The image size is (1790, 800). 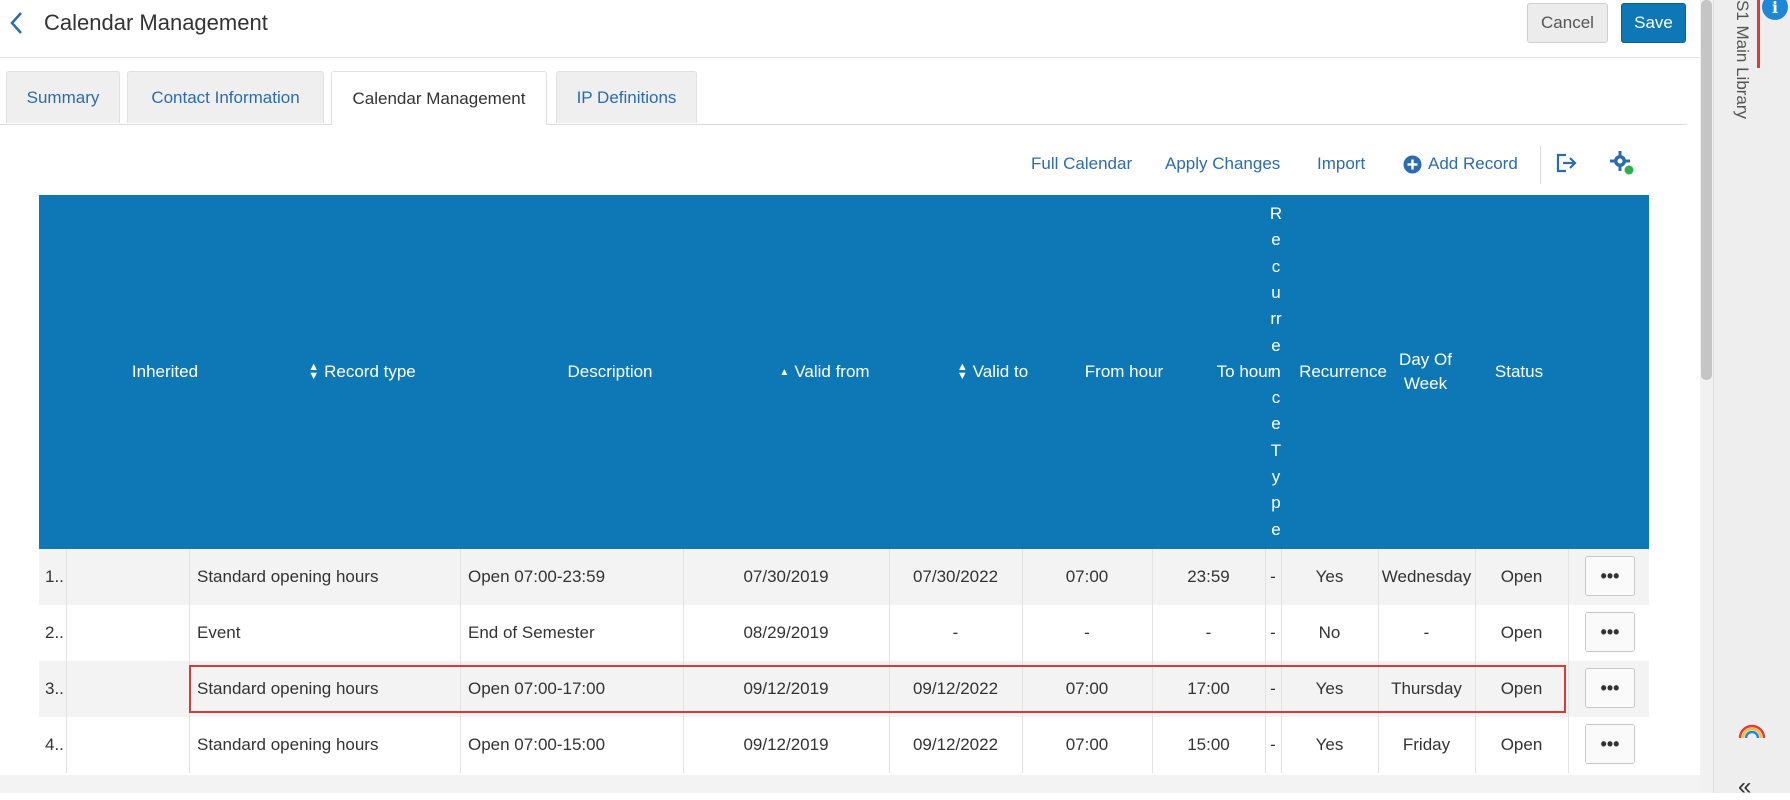 I want to click on cell-valid-to: 07/30/2022, so click(x=955, y=576).